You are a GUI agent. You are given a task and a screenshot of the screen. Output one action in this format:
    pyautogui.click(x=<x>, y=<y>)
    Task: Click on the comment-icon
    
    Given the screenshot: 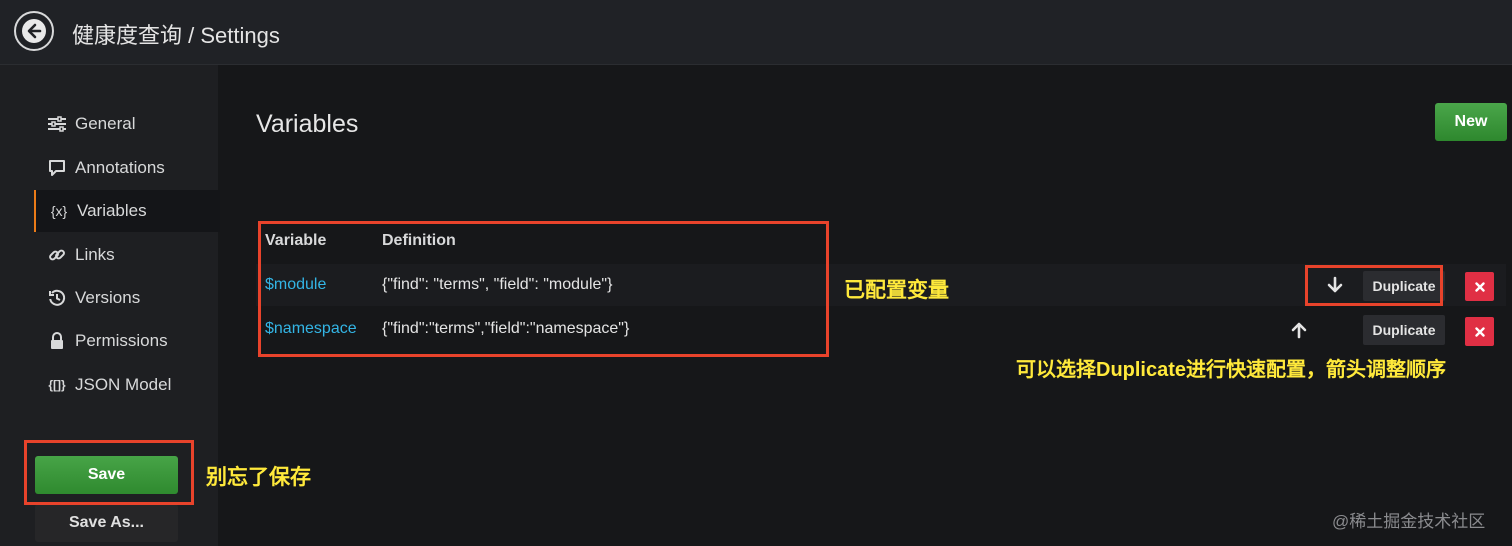 What is the action you would take?
    pyautogui.click(x=57, y=168)
    